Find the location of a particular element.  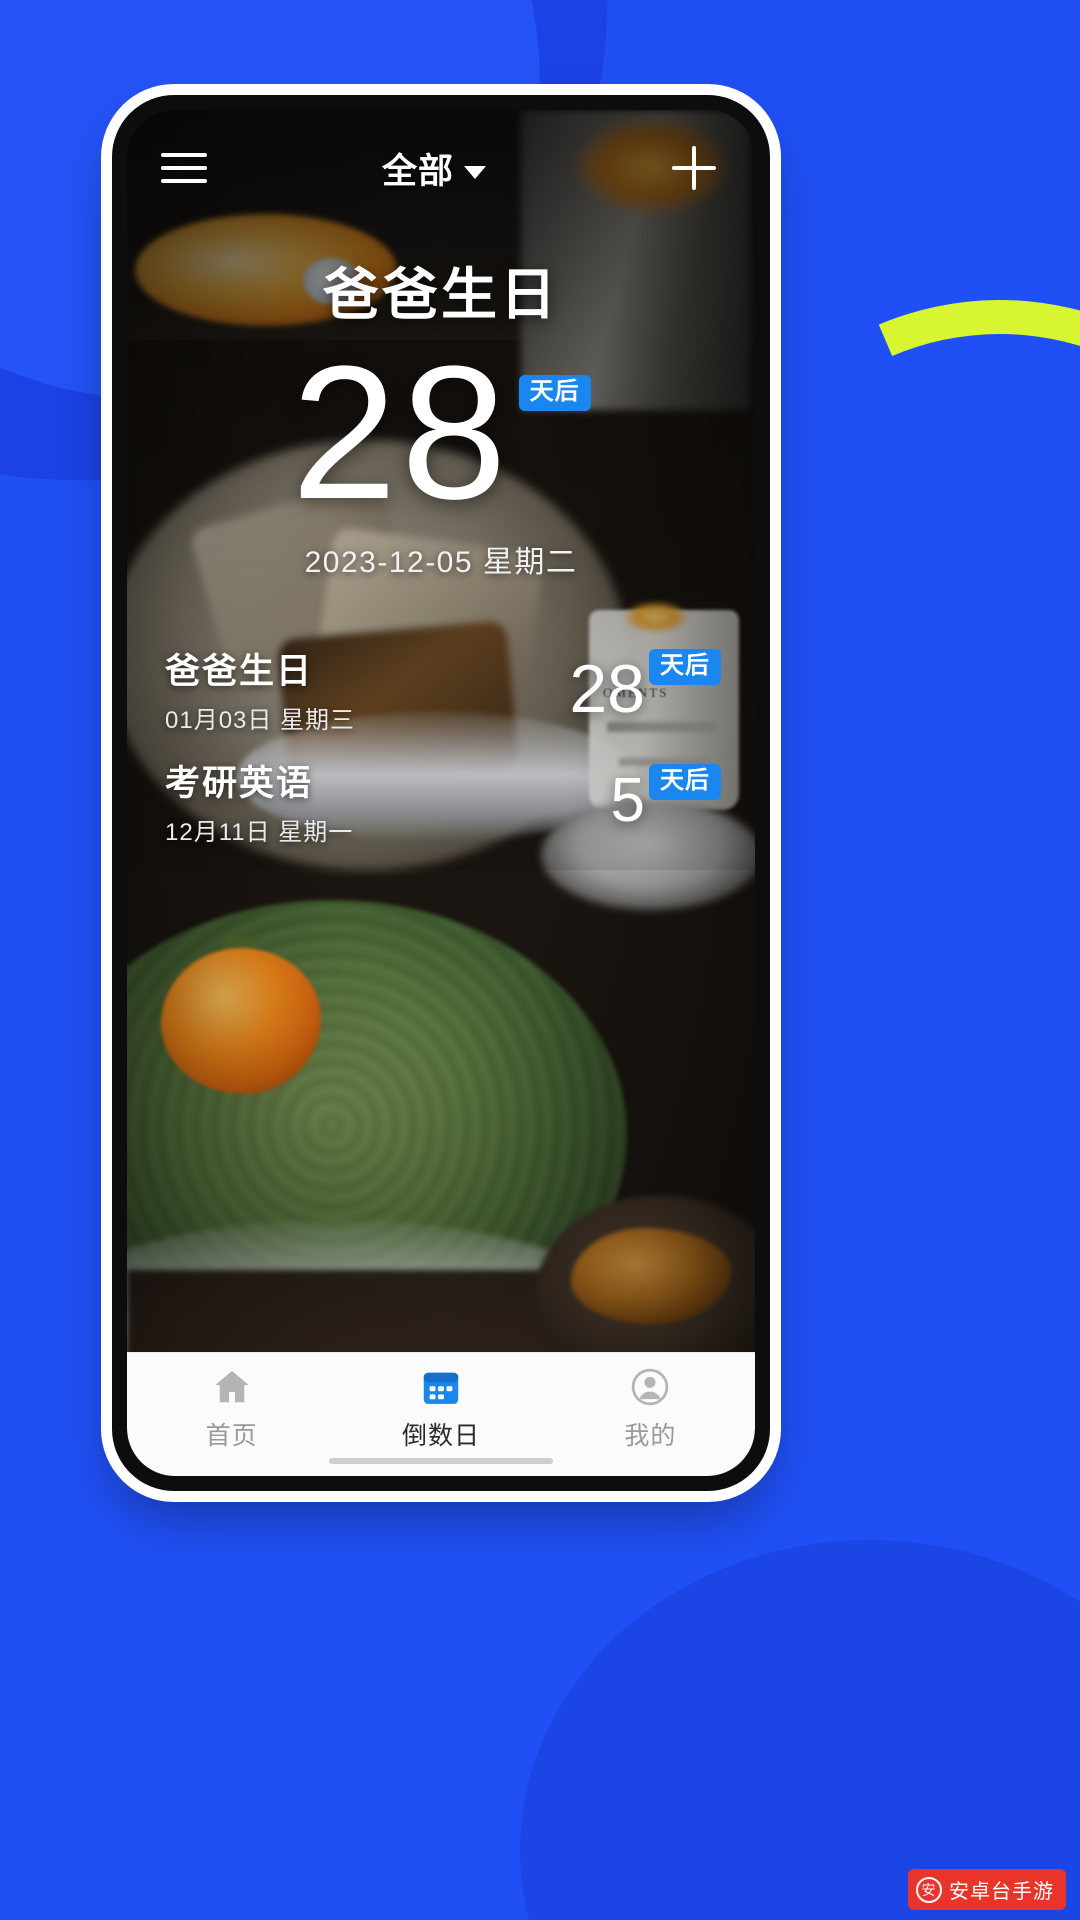

watermark-text: 安卓台手游 is located at coordinates (1001, 1892).